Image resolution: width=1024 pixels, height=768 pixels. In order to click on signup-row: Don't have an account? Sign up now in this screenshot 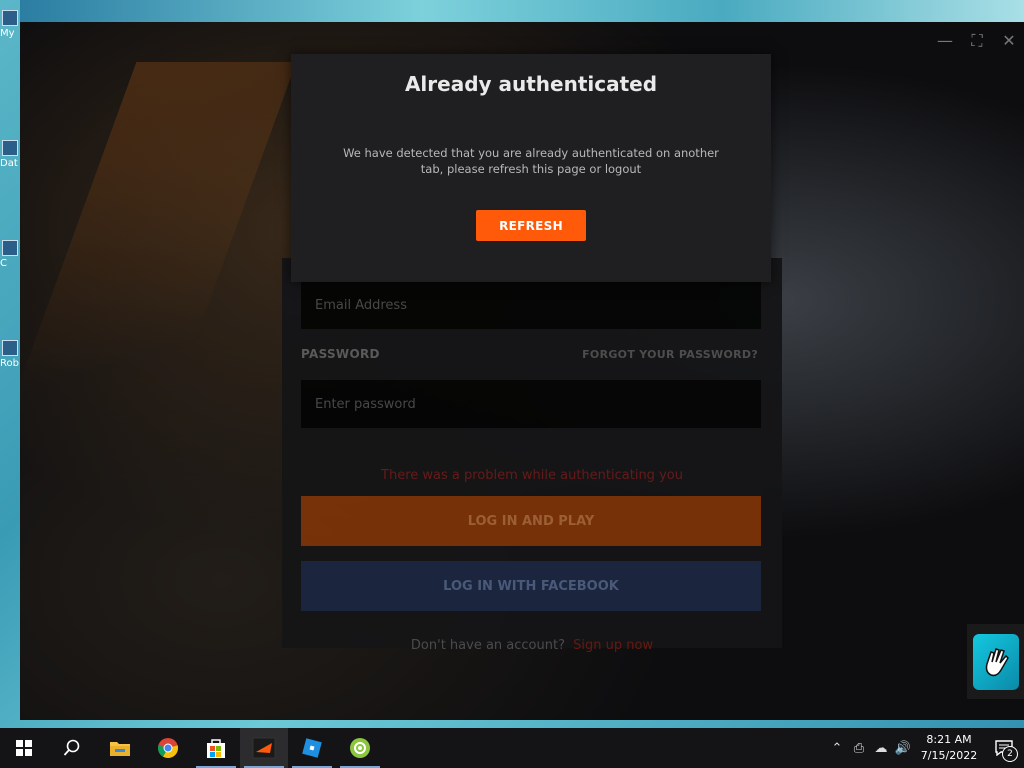, I will do `click(532, 645)`.